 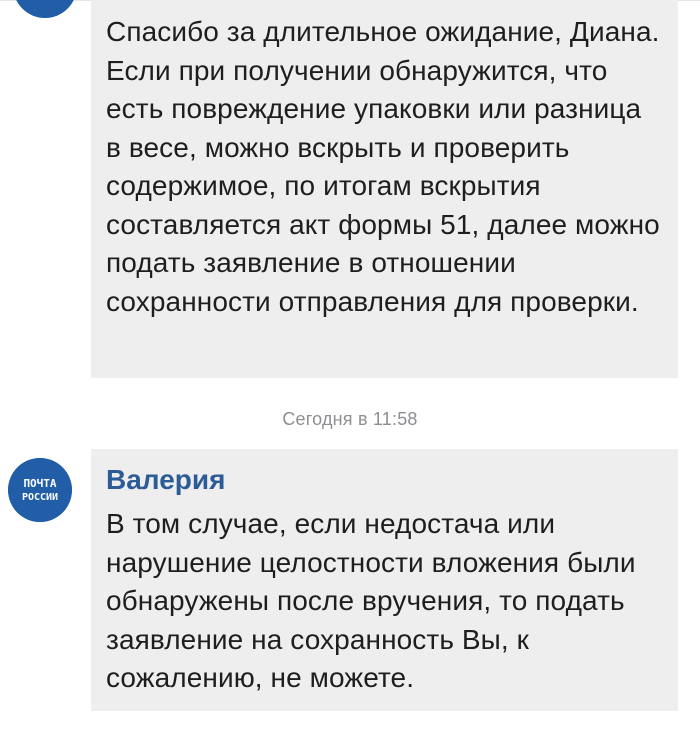 I want to click on logo-text-line2: РОССИИ, so click(x=40, y=497).